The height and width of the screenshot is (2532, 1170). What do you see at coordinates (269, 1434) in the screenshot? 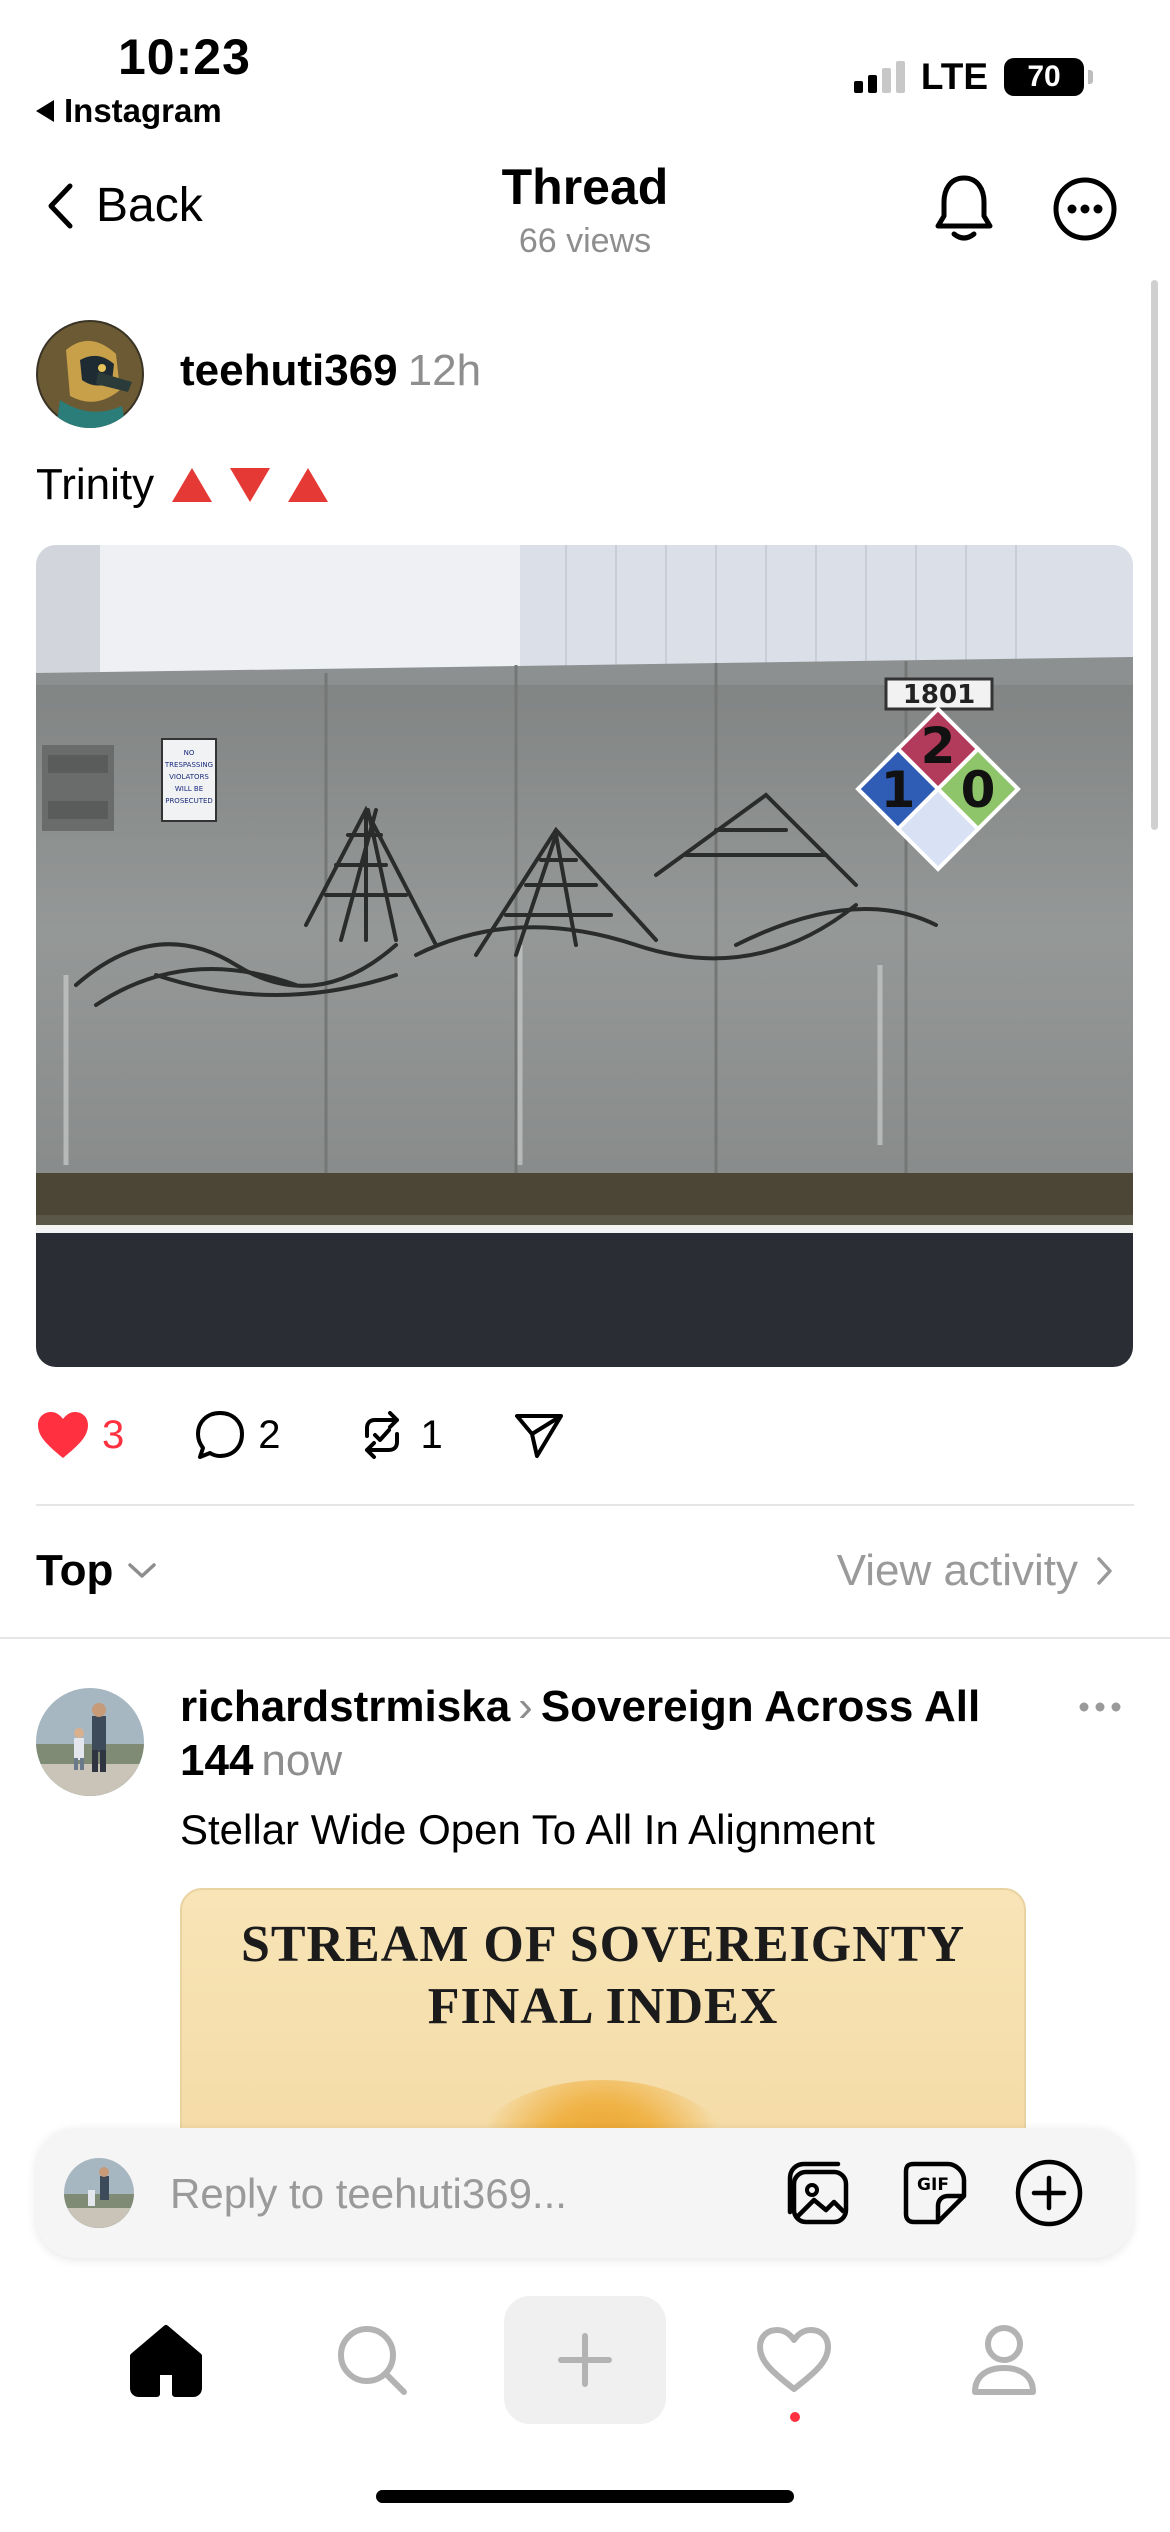
I see `reply-count: 2` at bounding box center [269, 1434].